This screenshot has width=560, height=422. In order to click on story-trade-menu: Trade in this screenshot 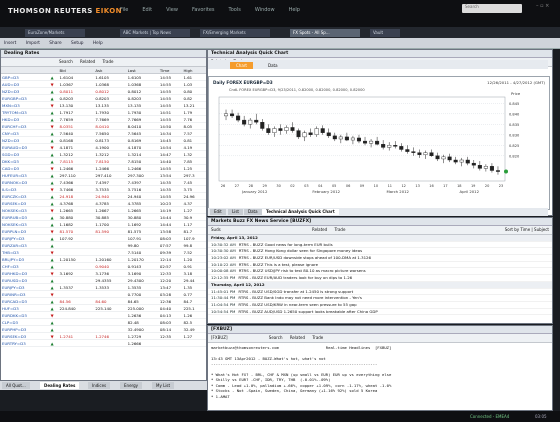, I will do `click(317, 337)`.